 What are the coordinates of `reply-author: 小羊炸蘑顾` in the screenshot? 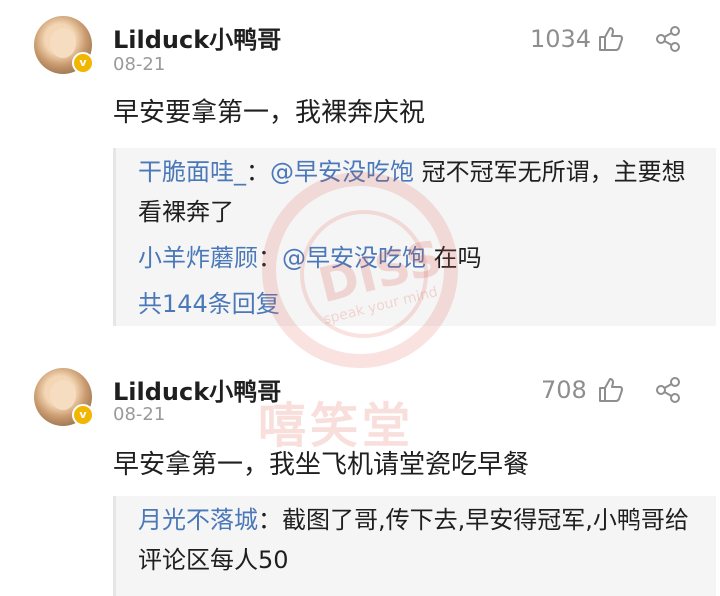 It's located at (198, 258).